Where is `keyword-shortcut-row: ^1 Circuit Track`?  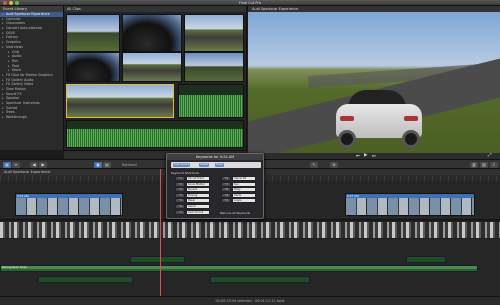
keyword-shortcut-row: ^1 Circuit Track is located at coordinates (193, 178).